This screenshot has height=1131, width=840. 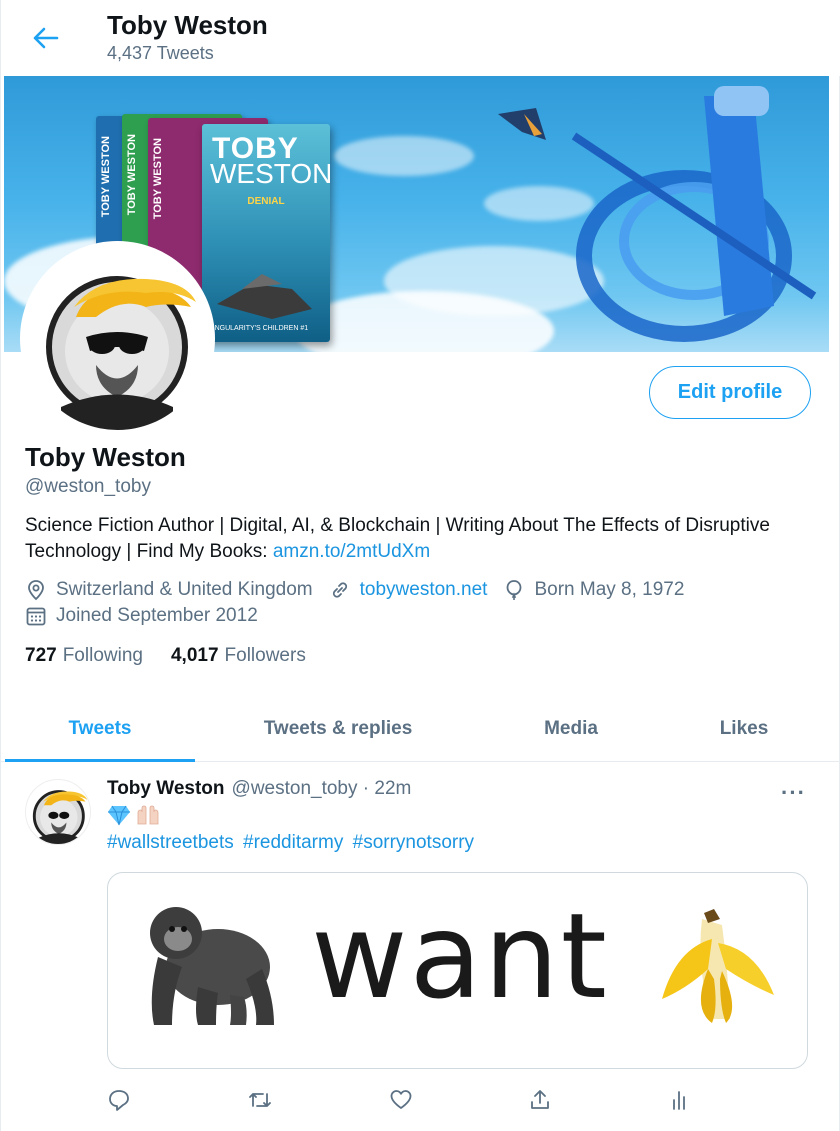 I want to click on profile-name: Toby Weston, so click(x=105, y=457).